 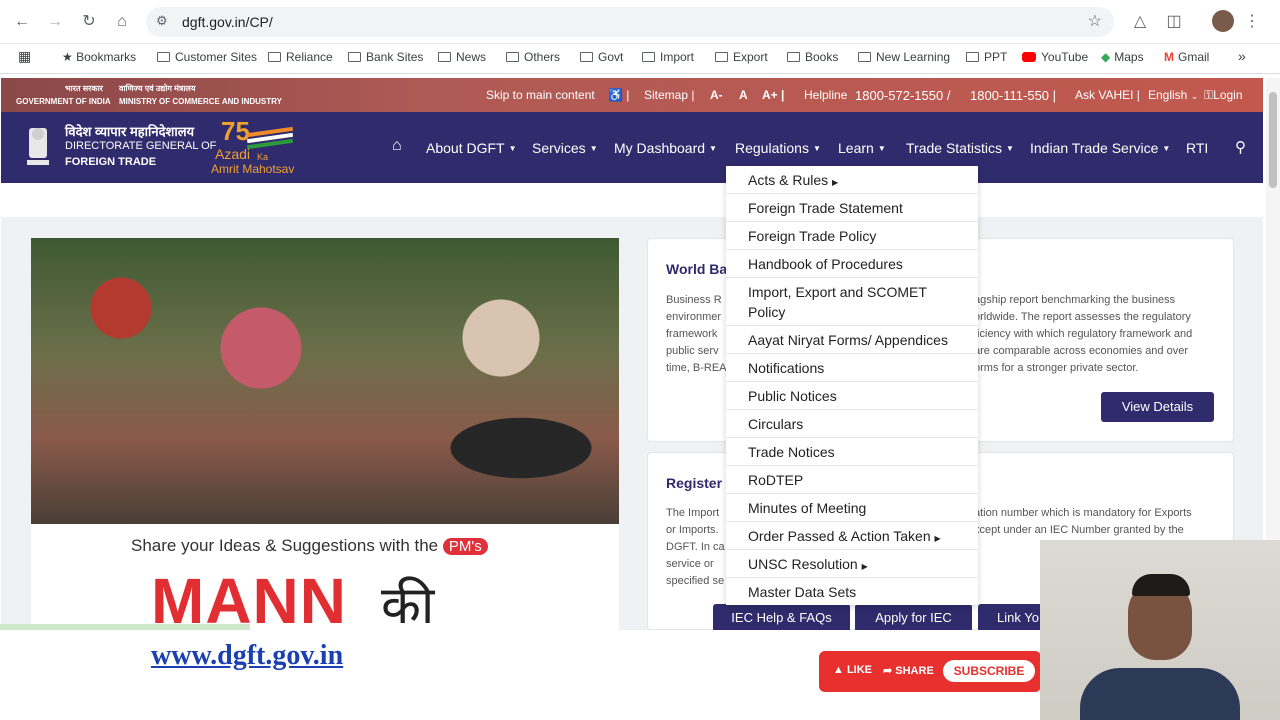 What do you see at coordinates (1055, 57) in the screenshot?
I see `bookmark-youtube: YouTube` at bounding box center [1055, 57].